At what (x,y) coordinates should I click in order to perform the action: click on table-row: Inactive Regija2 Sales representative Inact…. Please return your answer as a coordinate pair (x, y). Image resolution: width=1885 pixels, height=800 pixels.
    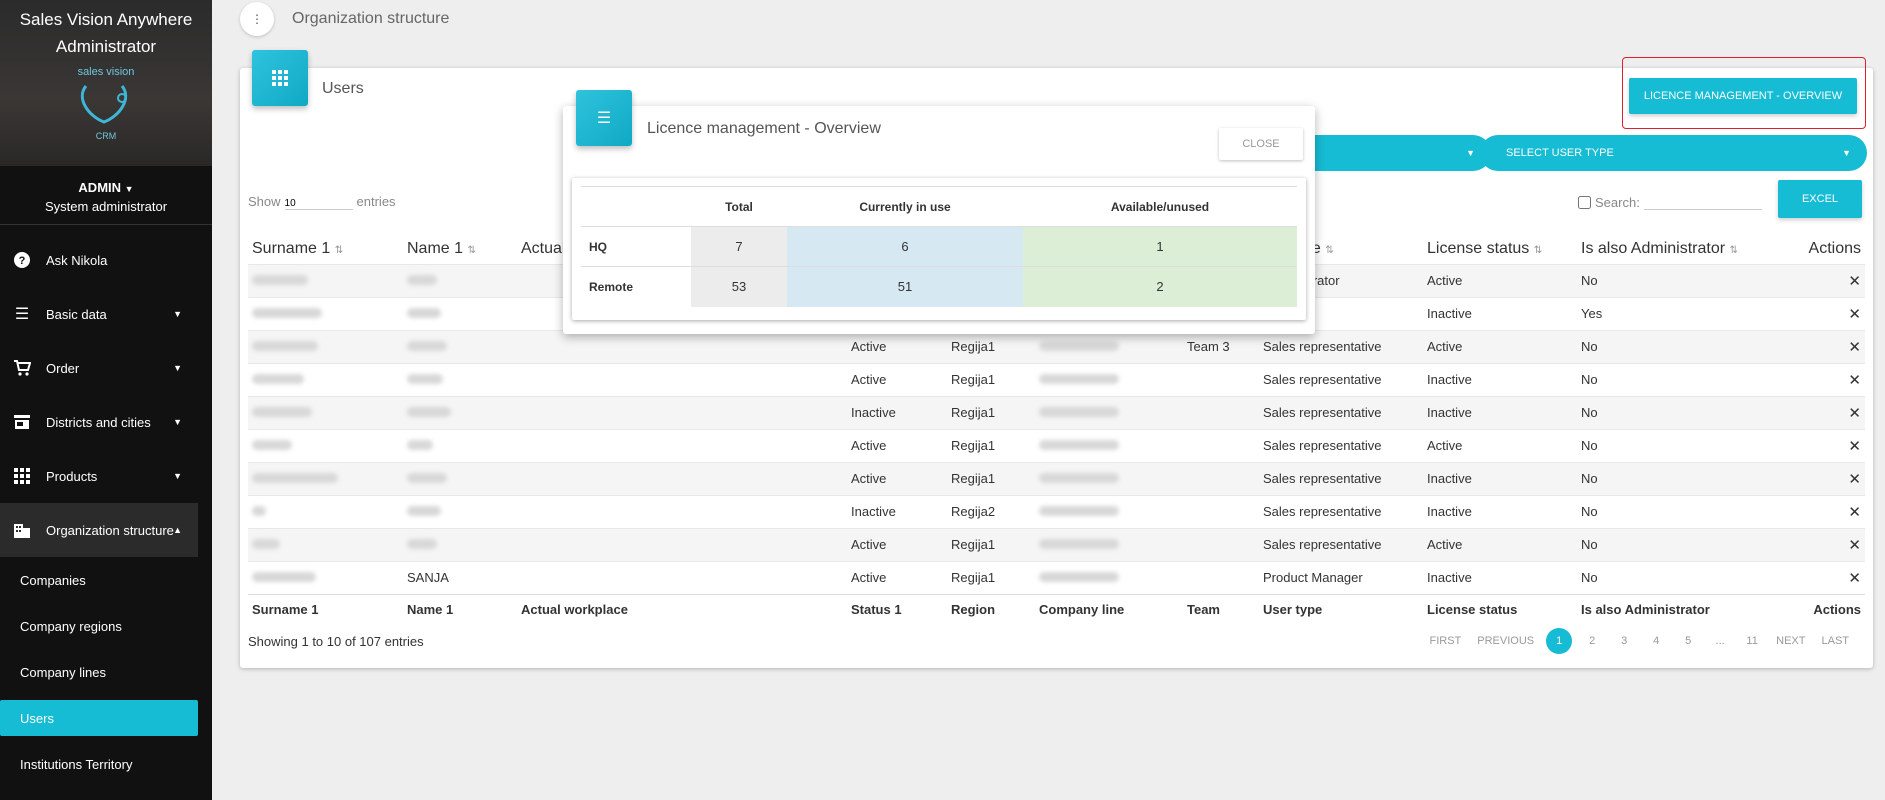
    Looking at the image, I should click on (1056, 511).